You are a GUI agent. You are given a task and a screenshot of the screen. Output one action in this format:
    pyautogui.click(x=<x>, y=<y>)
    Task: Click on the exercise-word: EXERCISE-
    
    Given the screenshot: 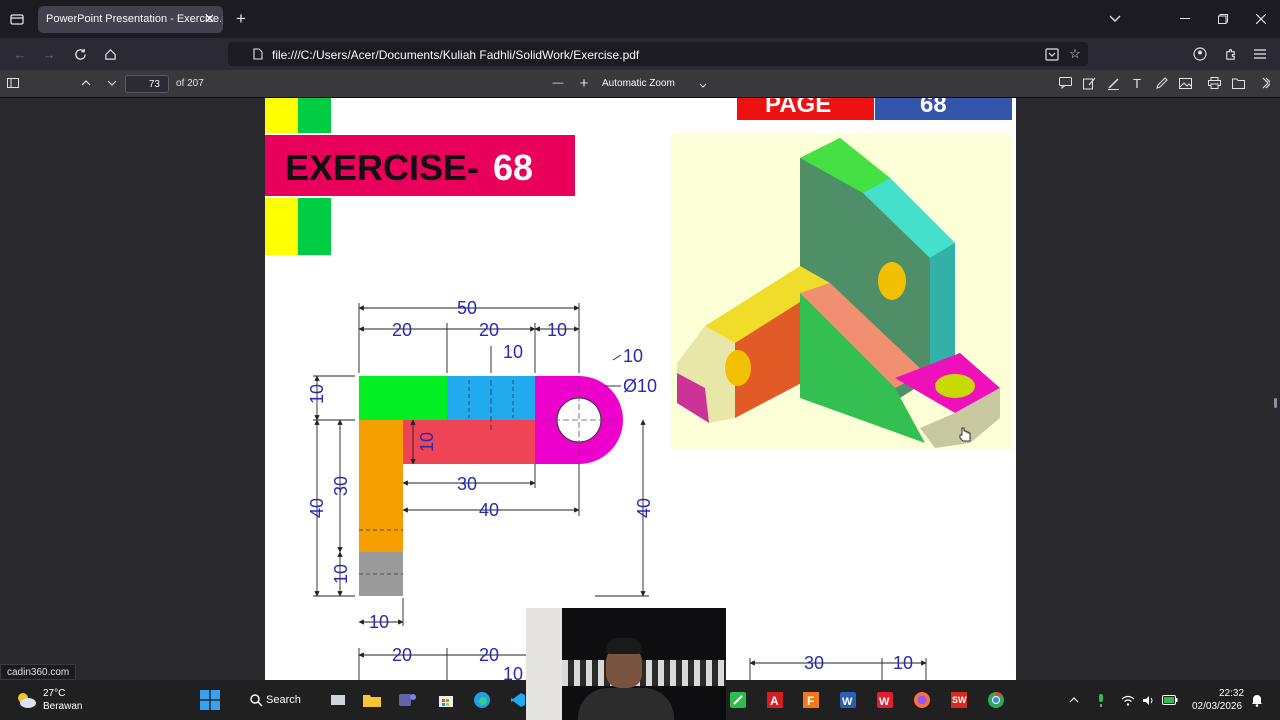 What is the action you would take?
    pyautogui.click(x=382, y=167)
    